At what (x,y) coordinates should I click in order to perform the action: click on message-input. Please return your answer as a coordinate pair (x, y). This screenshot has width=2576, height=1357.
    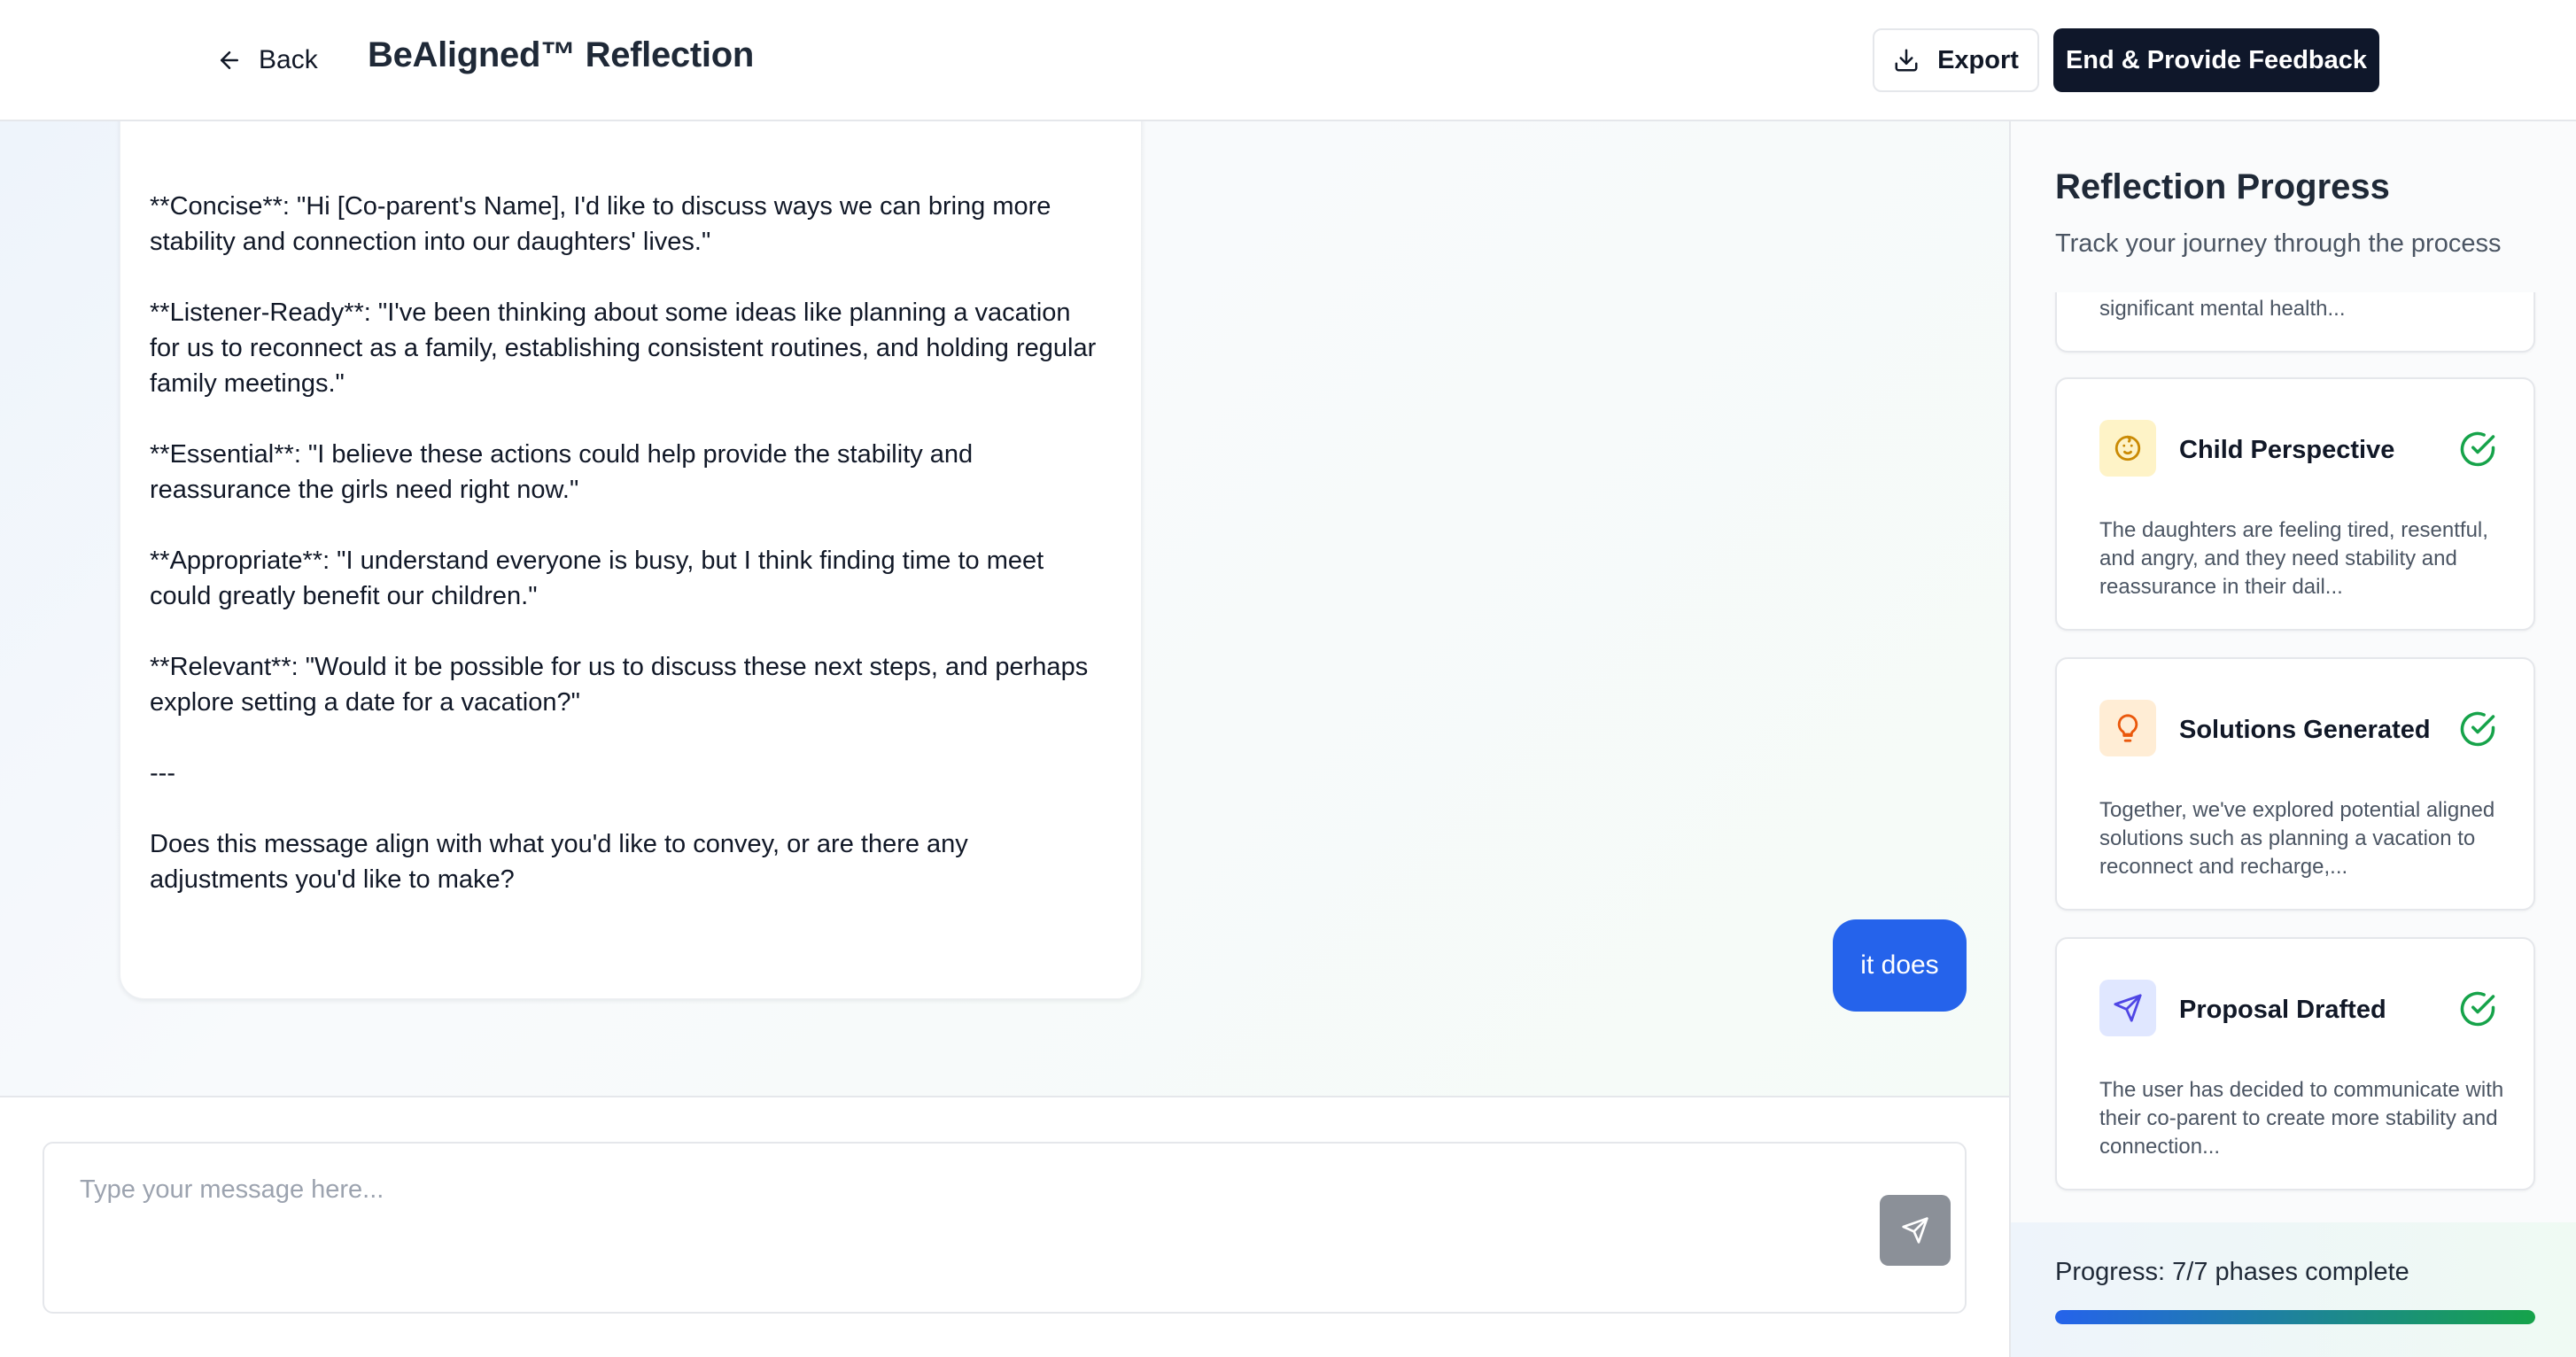
    Looking at the image, I should click on (1005, 1228).